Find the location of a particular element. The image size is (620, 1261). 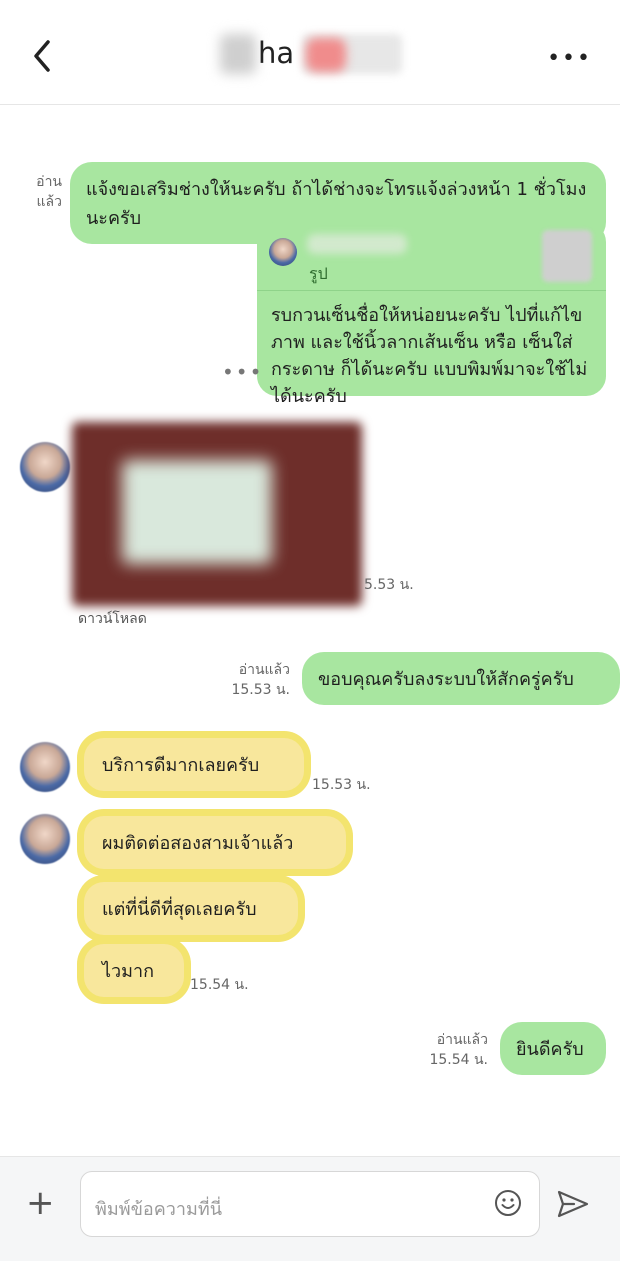

reply-sender-redacted is located at coordinates (357, 244).